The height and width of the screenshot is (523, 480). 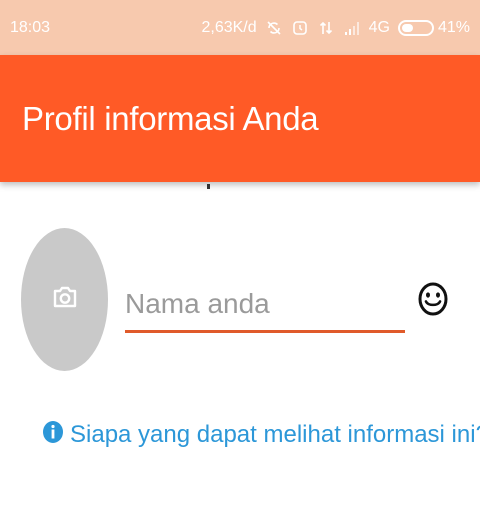 I want to click on no-sync-icon, so click(x=274, y=28).